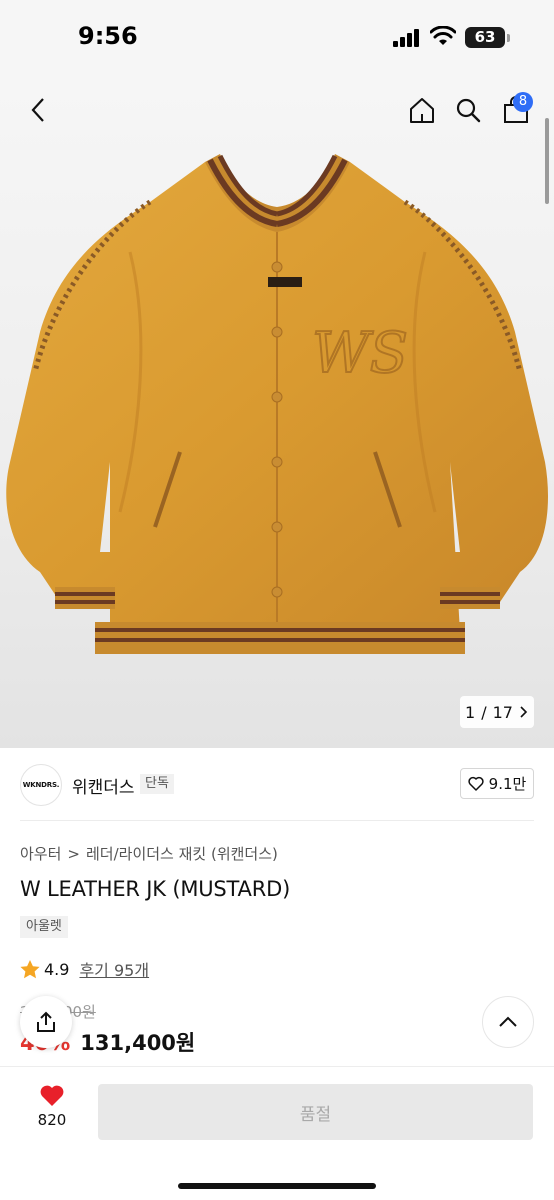  I want to click on exclusive-badge: 단독, so click(157, 784).